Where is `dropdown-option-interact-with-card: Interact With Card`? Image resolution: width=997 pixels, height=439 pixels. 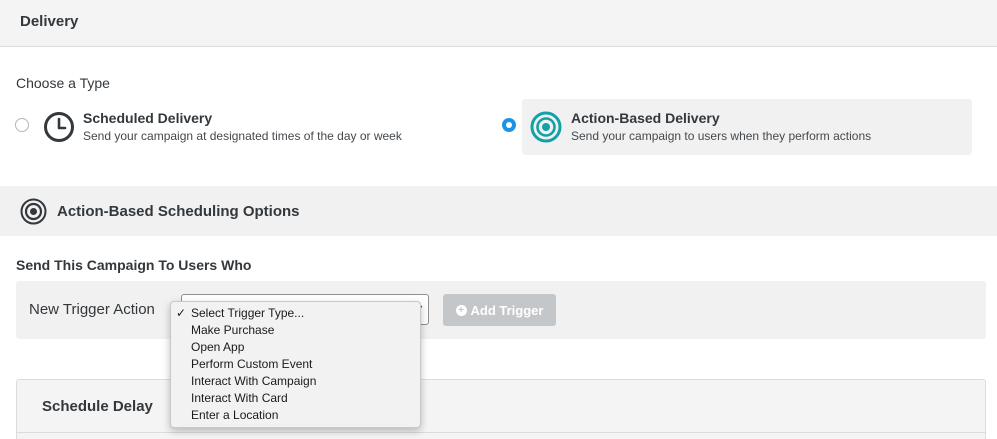 dropdown-option-interact-with-card: Interact With Card is located at coordinates (295, 398).